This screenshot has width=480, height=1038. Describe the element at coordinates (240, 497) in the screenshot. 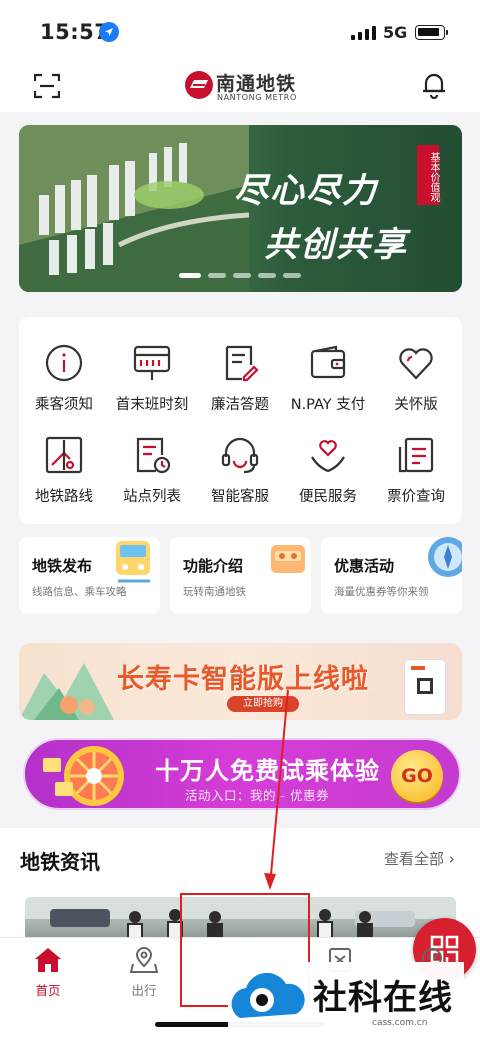

I see `grid-label: 智能客服` at that location.